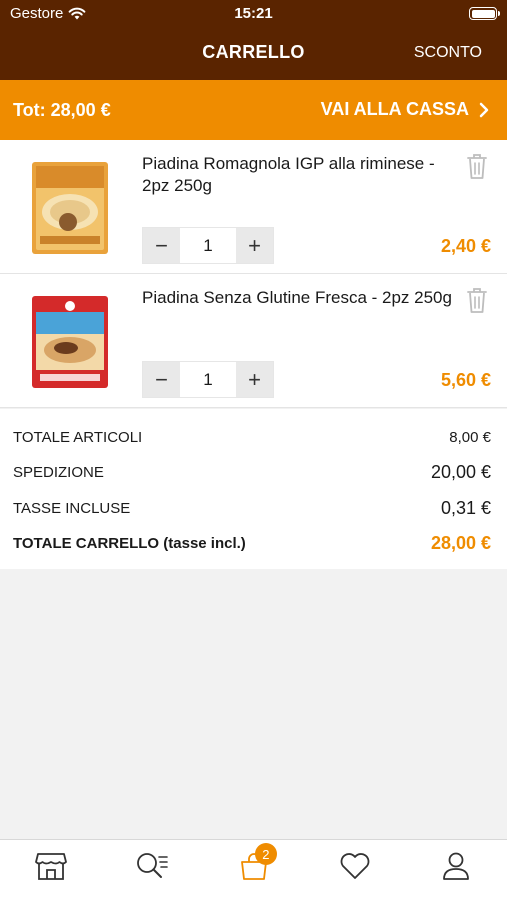 The height and width of the screenshot is (900, 507). Describe the element at coordinates (252, 543) in the screenshot. I see `grand-total-row: TOTALE CARRELLO (tasse incl.) 28,00 €` at that location.